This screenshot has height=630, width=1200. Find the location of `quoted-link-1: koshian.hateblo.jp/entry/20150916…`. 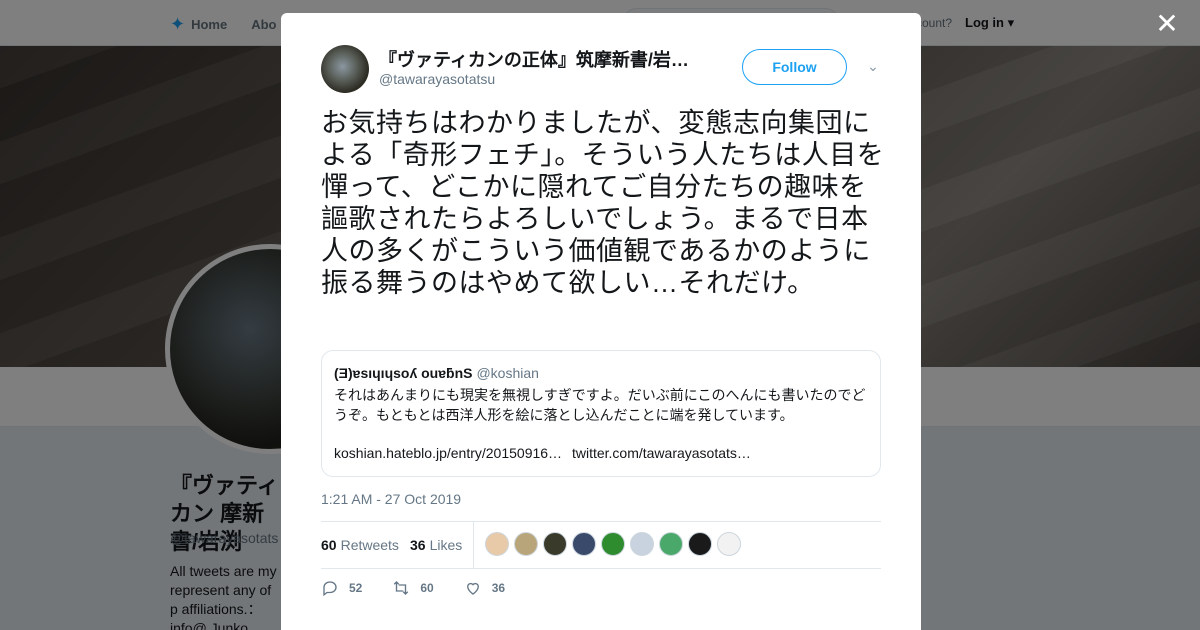

quoted-link-1: koshian.hateblo.jp/entry/20150916… is located at coordinates (448, 453).